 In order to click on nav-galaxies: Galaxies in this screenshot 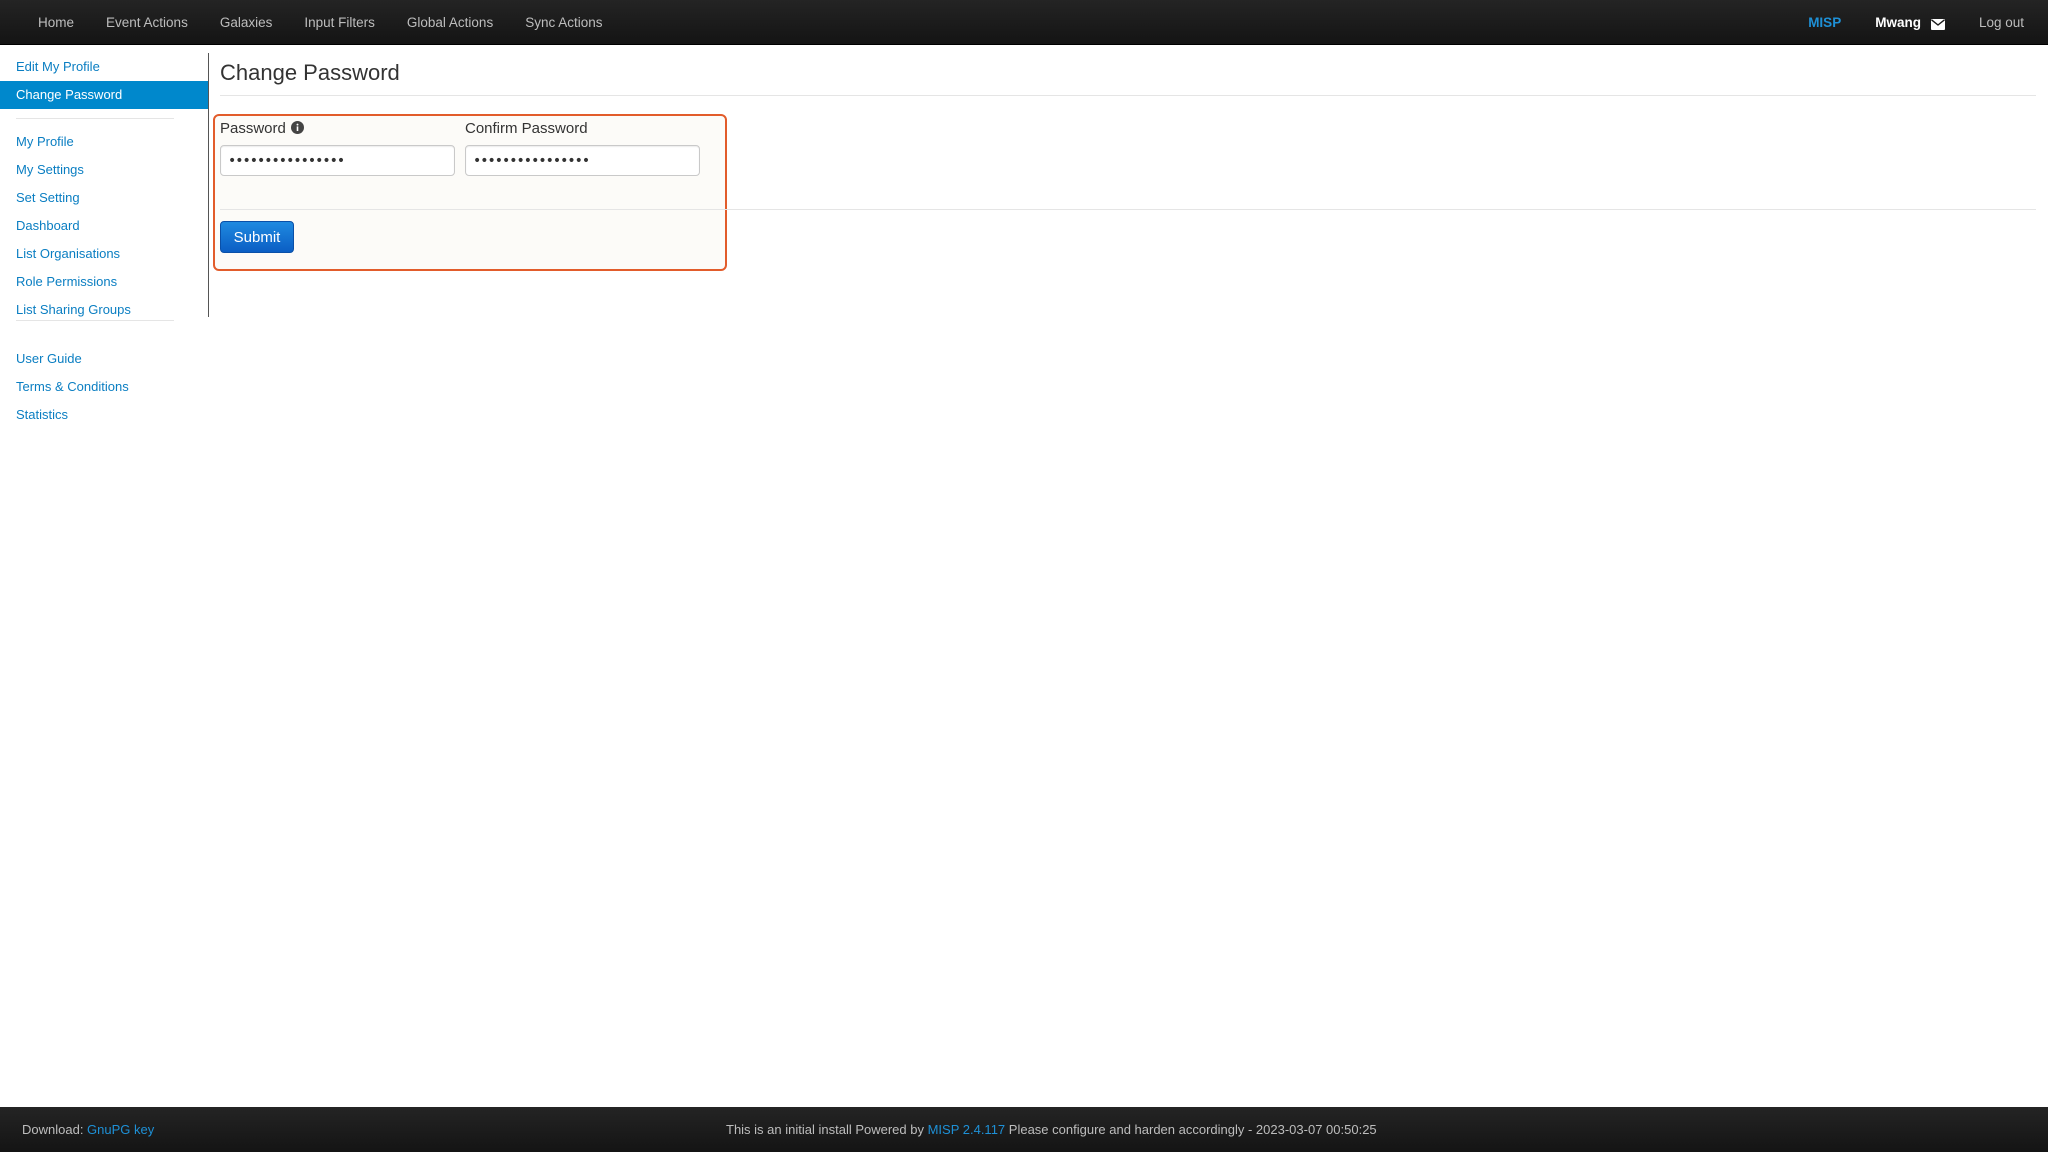, I will do `click(246, 22)`.